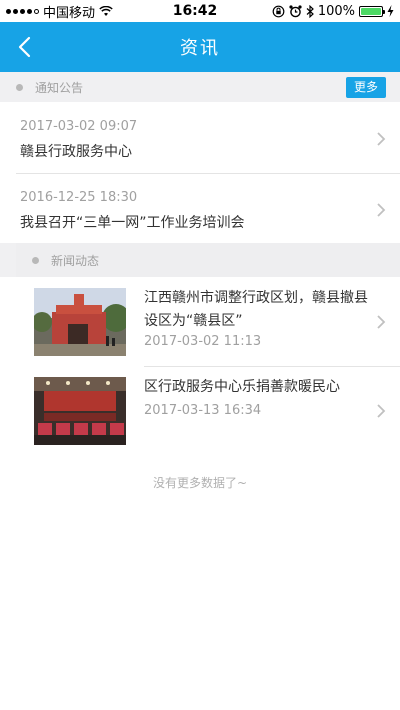 Image resolution: width=400 pixels, height=710 pixels. Describe the element at coordinates (22, 11) in the screenshot. I see `signal-icon` at that location.